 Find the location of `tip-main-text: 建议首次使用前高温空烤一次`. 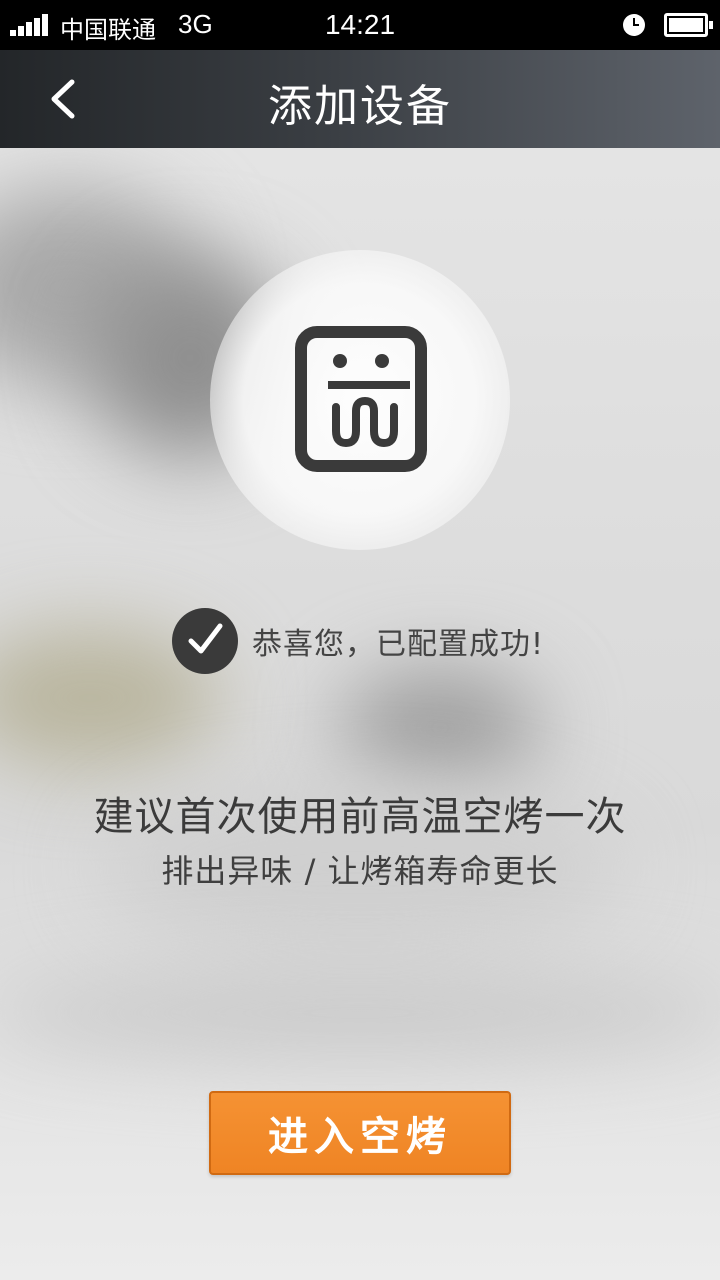

tip-main-text: 建议首次使用前高温空烤一次 is located at coordinates (360, 817).